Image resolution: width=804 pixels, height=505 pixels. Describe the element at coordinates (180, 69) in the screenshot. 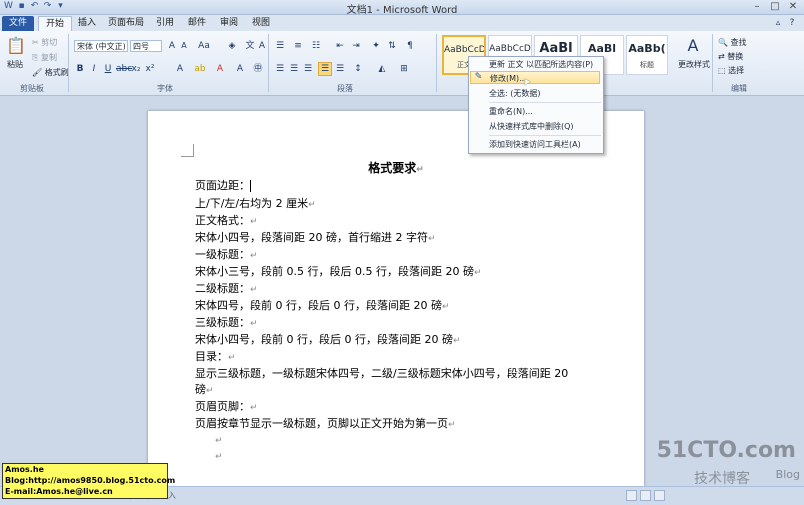

I see `text-effects-icon: A` at that location.